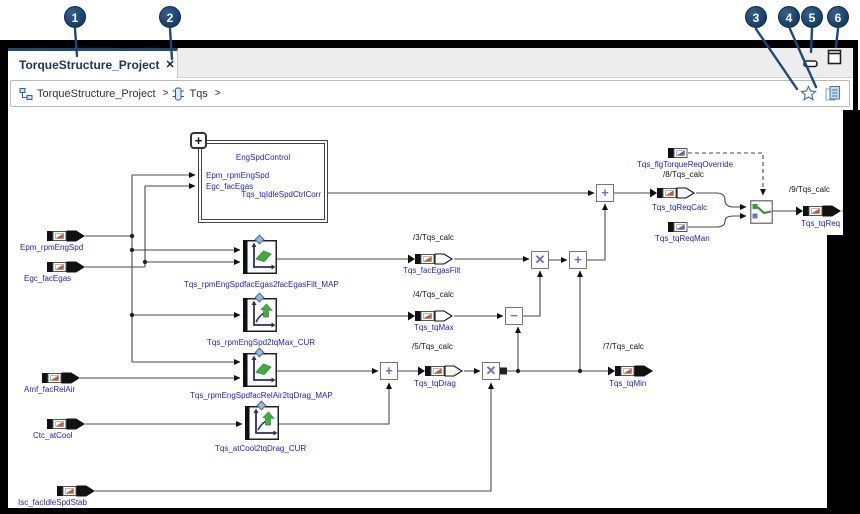 Image resolution: width=860 pixels, height=514 pixels. What do you see at coordinates (75, 17) in the screenshot?
I see `callout-badge-1: 1` at bounding box center [75, 17].